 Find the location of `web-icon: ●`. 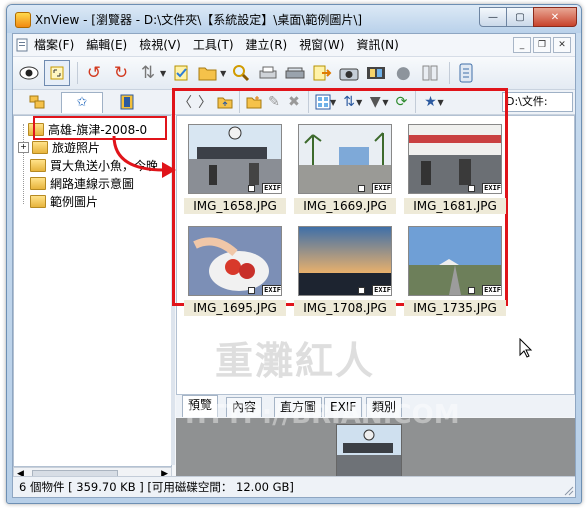

web-icon: ● is located at coordinates (403, 73).